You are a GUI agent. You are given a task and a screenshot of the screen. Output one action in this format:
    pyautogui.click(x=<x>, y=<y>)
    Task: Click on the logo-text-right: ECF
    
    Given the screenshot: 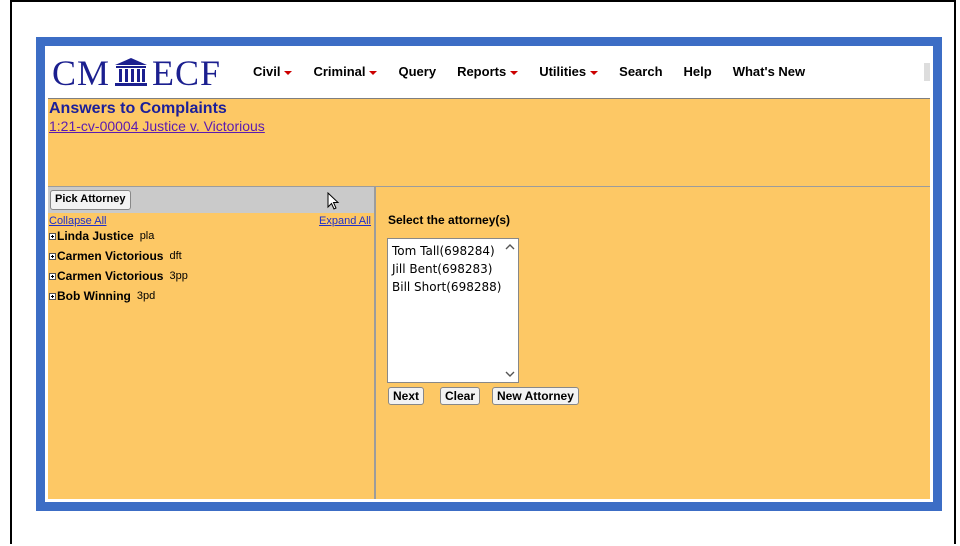 What is the action you would take?
    pyautogui.click(x=187, y=73)
    